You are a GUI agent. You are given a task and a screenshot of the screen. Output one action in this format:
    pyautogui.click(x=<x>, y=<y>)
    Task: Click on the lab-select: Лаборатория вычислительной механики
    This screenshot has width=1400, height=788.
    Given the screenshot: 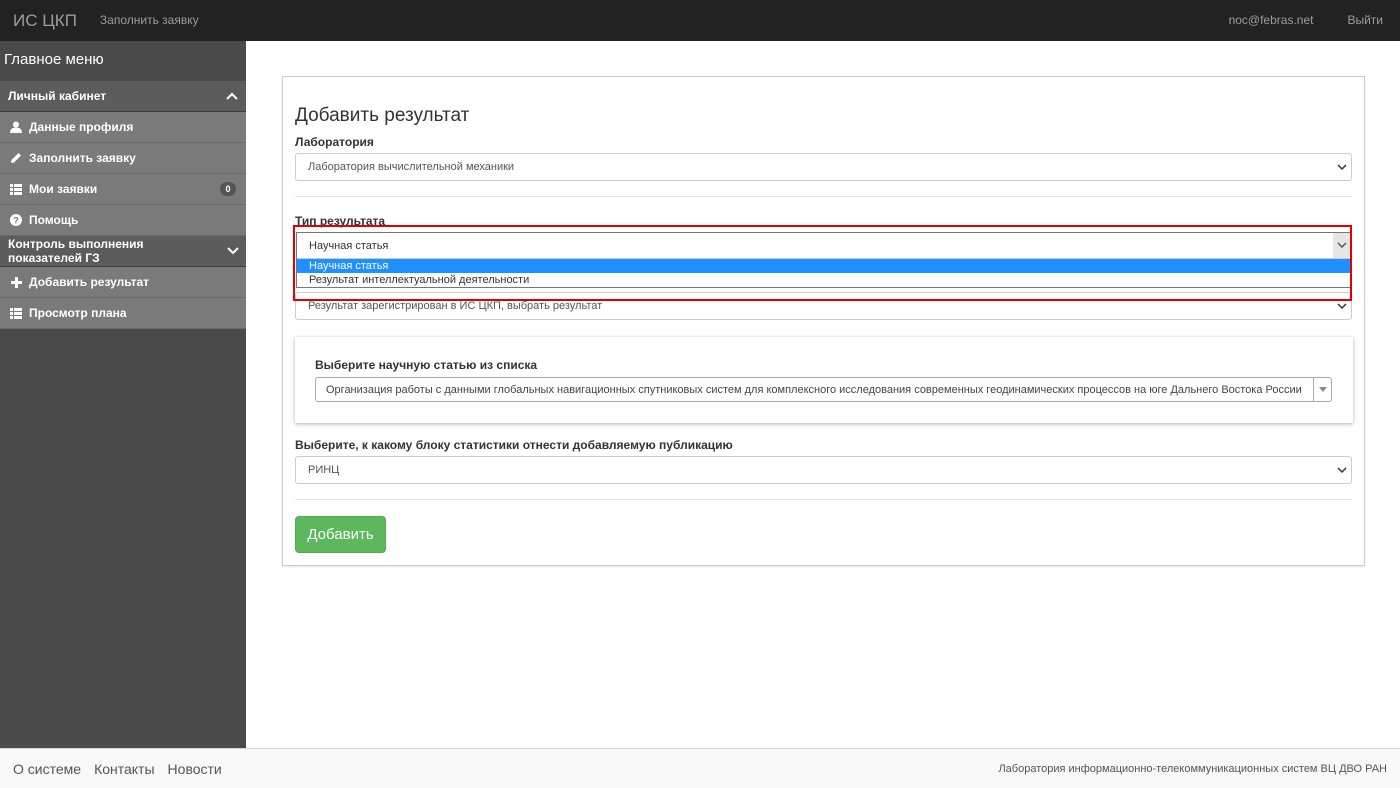 What is the action you would take?
    pyautogui.click(x=823, y=167)
    